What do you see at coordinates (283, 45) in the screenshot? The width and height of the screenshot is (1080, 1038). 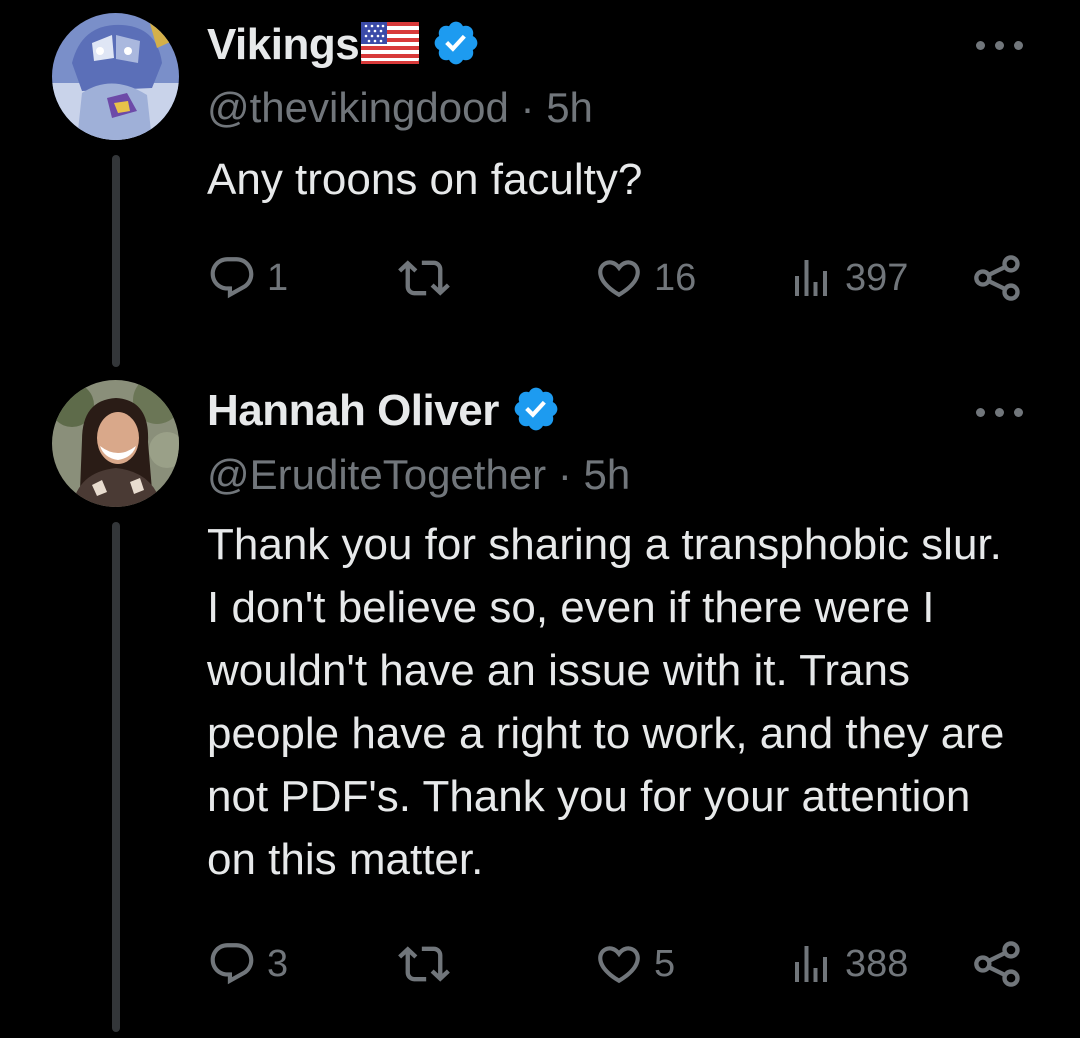 I see `display-name: Vikings` at bounding box center [283, 45].